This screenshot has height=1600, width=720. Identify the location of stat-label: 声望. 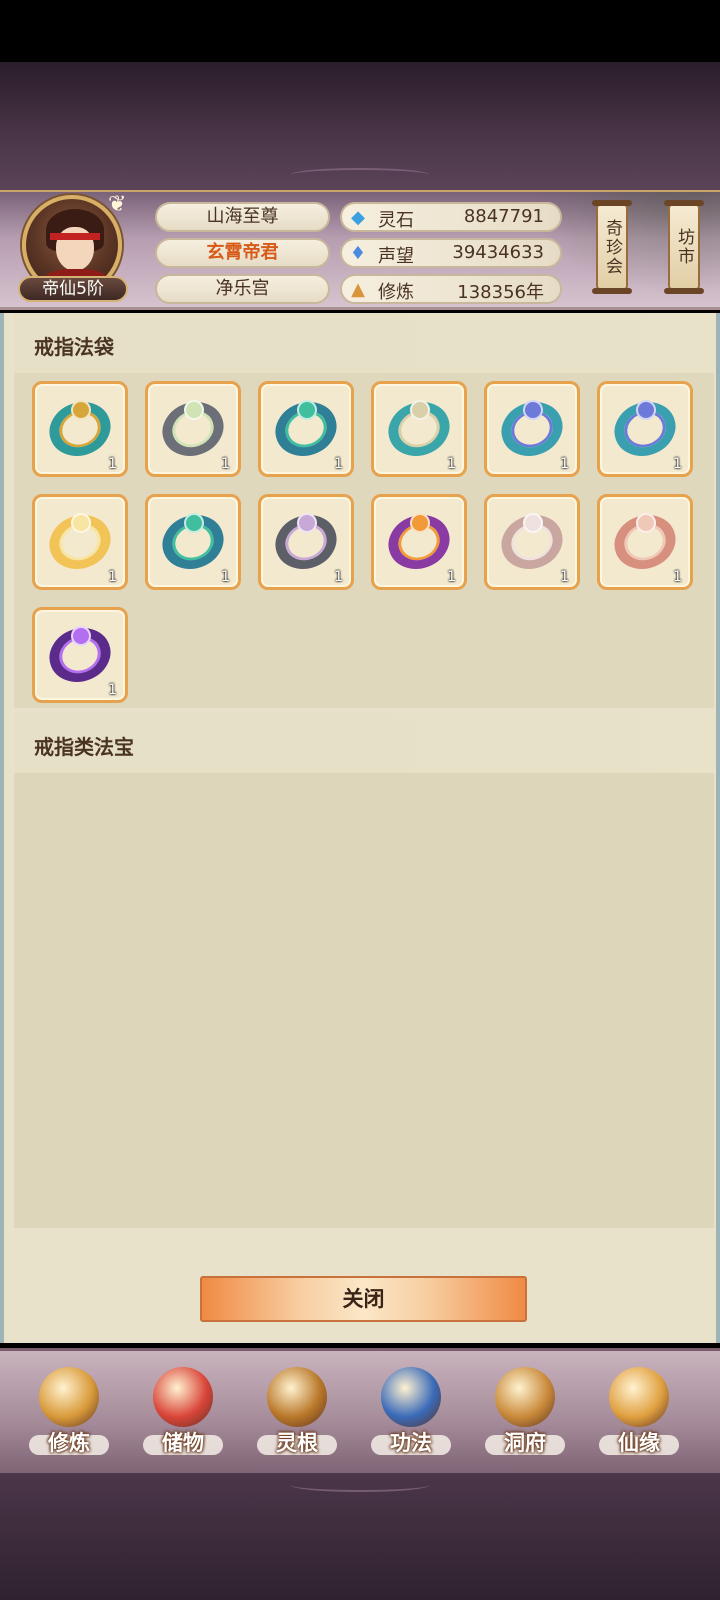
(396, 256).